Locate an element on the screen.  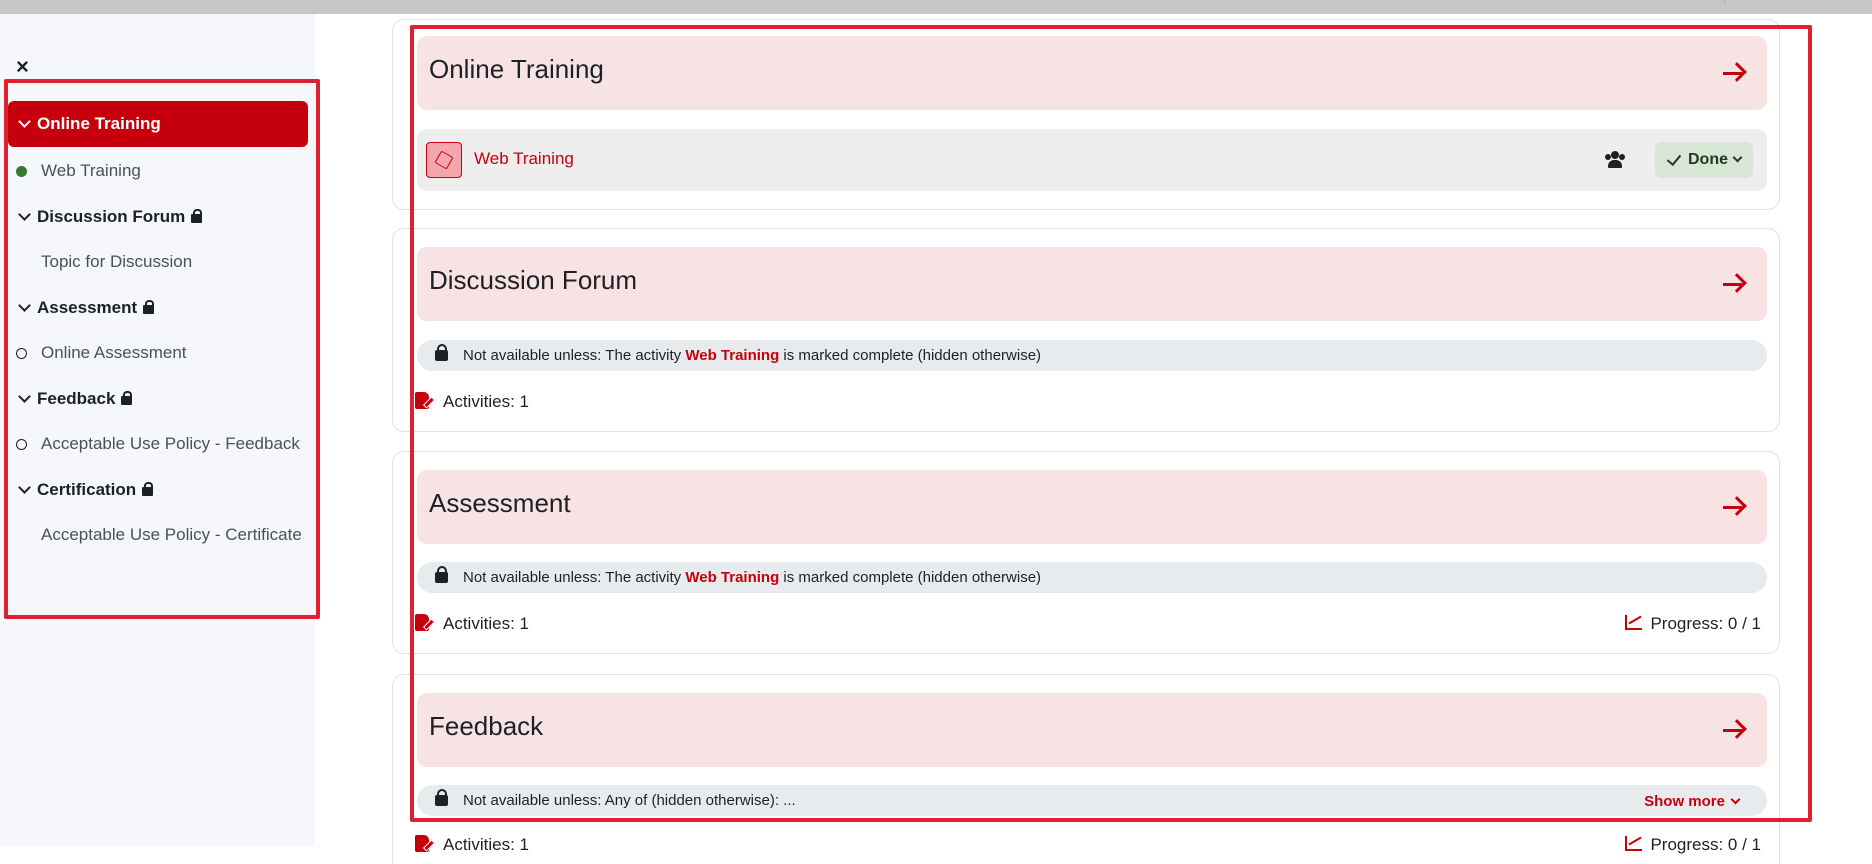
nav-section-label: Certification is located at coordinates (87, 489).